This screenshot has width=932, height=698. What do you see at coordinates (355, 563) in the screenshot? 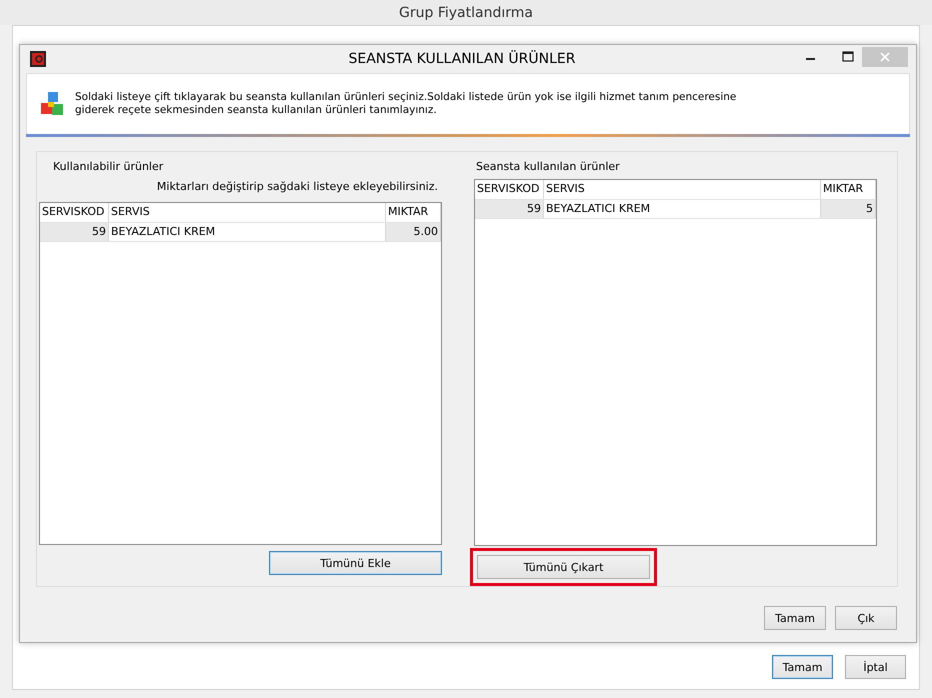
I see `add-all-button: Tümünü Ekle` at bounding box center [355, 563].